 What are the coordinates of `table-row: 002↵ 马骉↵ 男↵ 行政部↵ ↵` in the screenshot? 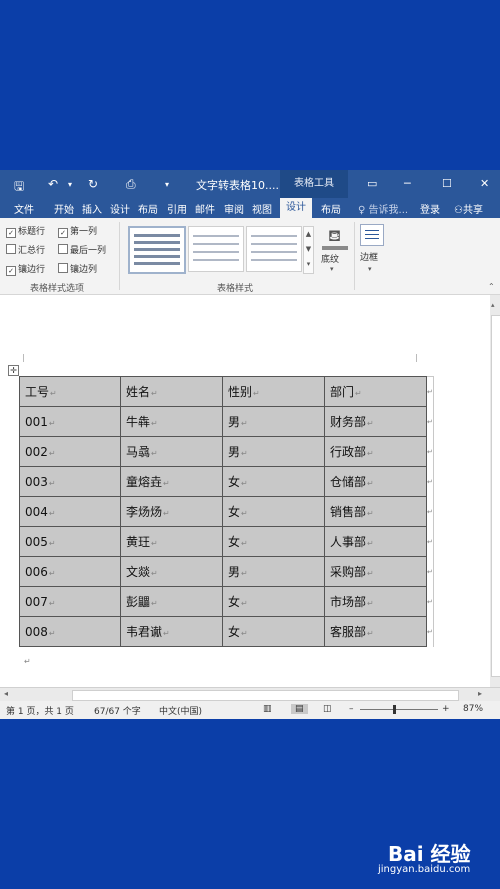 It's located at (226, 451).